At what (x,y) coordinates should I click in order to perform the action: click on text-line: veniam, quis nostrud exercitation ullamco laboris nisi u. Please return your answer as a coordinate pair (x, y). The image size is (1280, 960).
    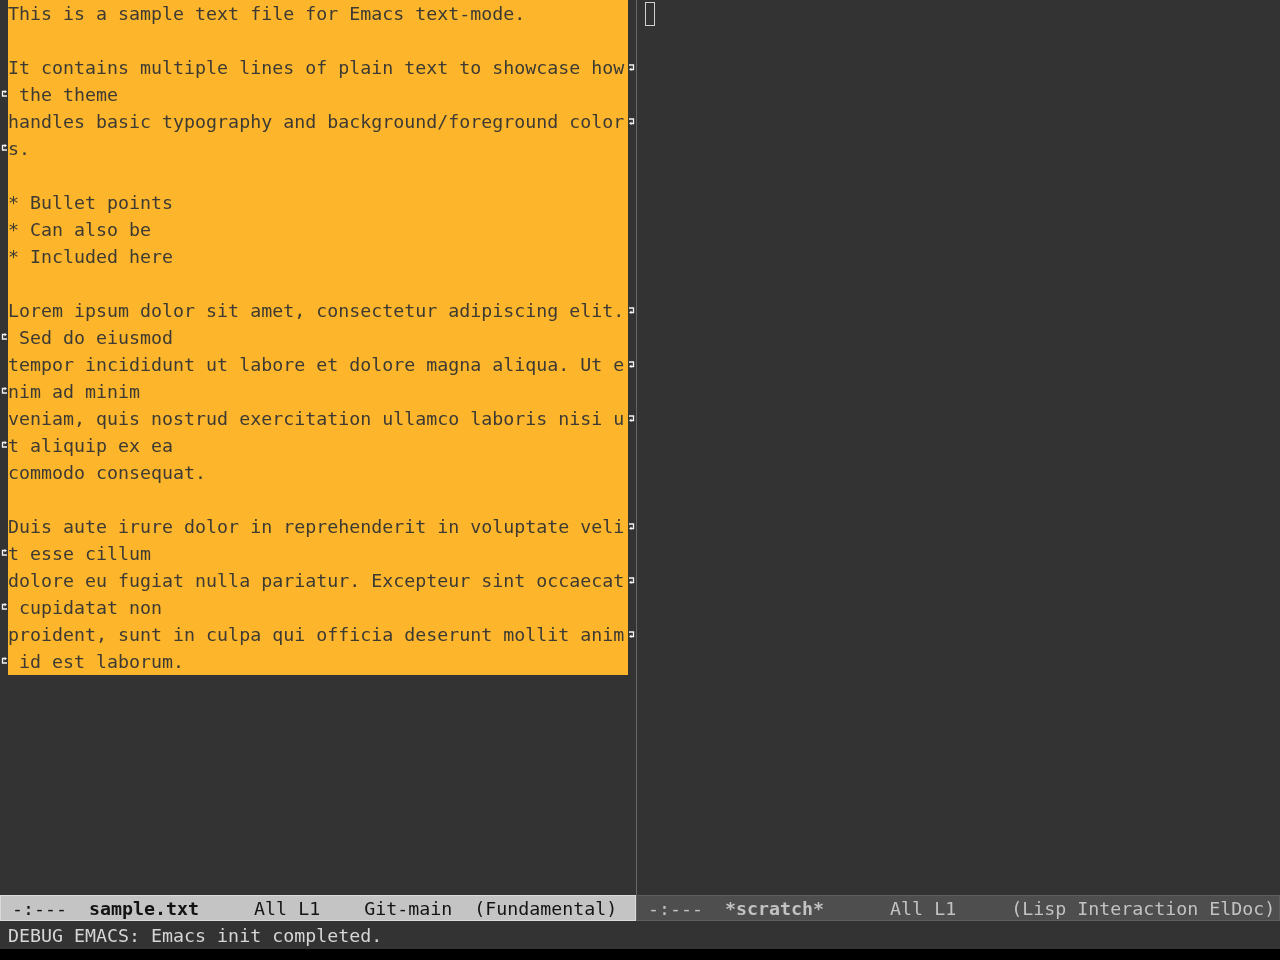
    Looking at the image, I should click on (316, 418).